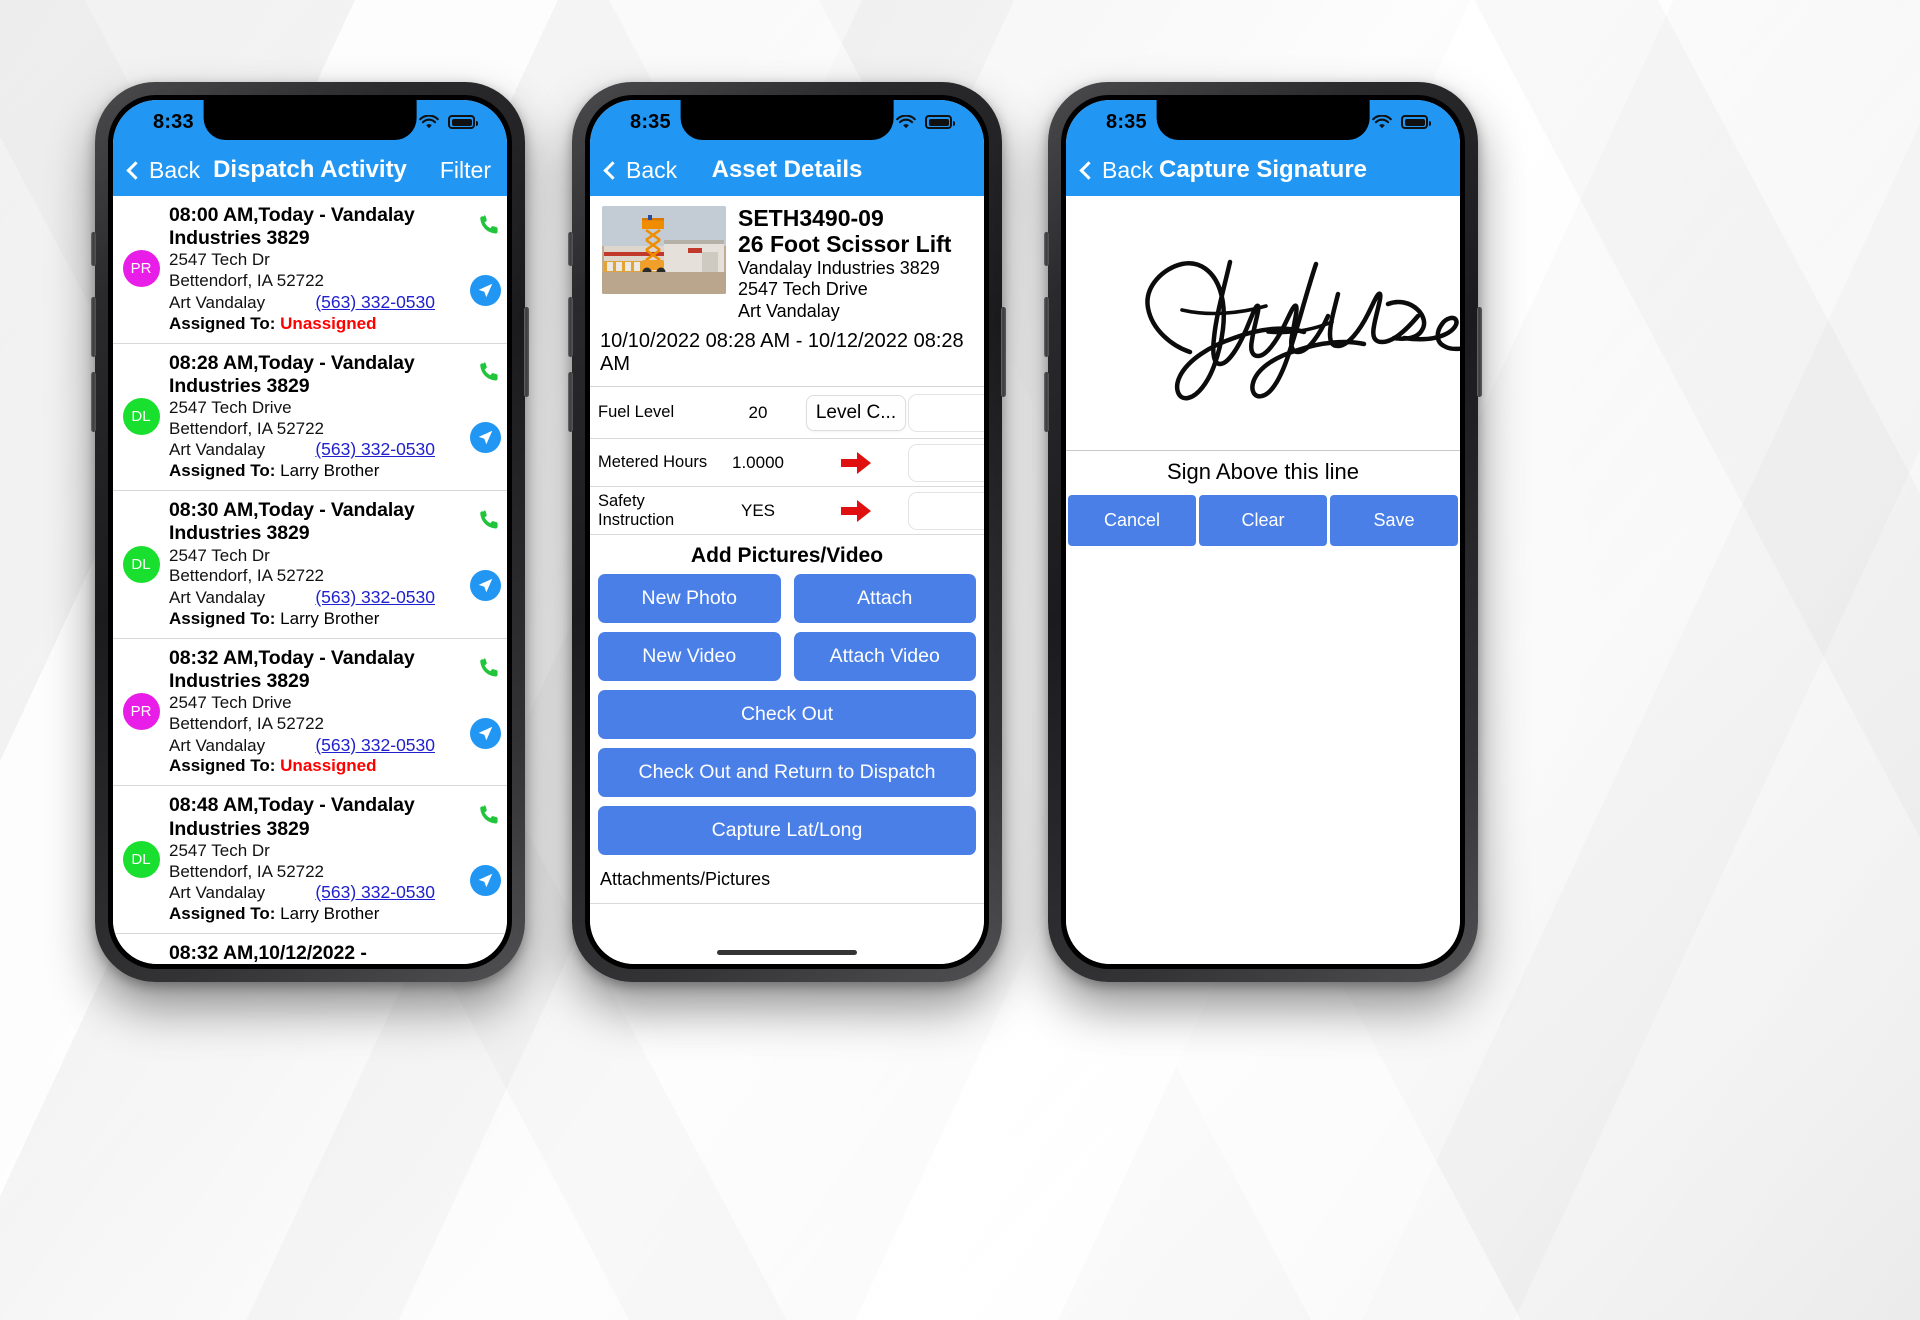 The image size is (1920, 1320). What do you see at coordinates (1132, 520) in the screenshot?
I see `cancel-button: Cancel` at bounding box center [1132, 520].